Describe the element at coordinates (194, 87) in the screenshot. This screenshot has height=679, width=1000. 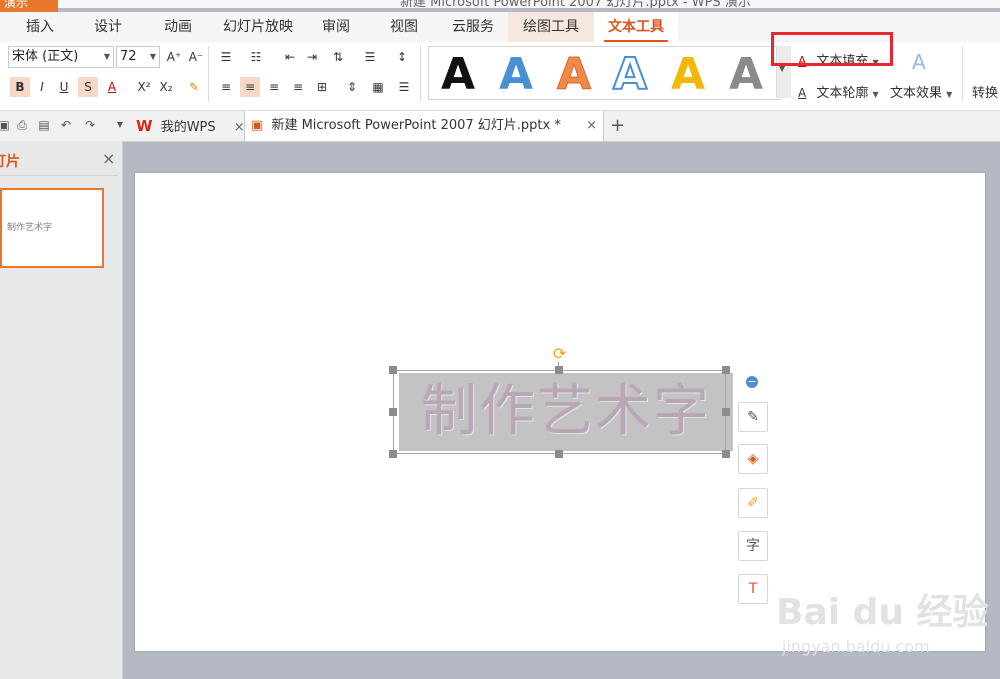
I see `clear-format-icon: ✎` at that location.